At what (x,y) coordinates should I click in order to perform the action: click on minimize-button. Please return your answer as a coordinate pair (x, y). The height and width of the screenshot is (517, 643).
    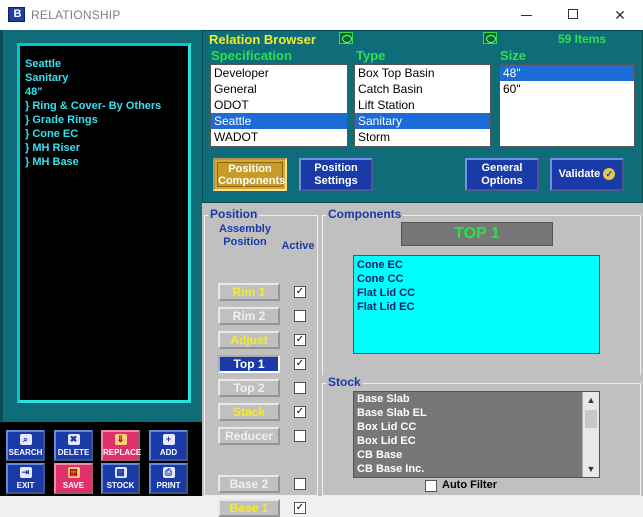
    Looking at the image, I should click on (527, 15).